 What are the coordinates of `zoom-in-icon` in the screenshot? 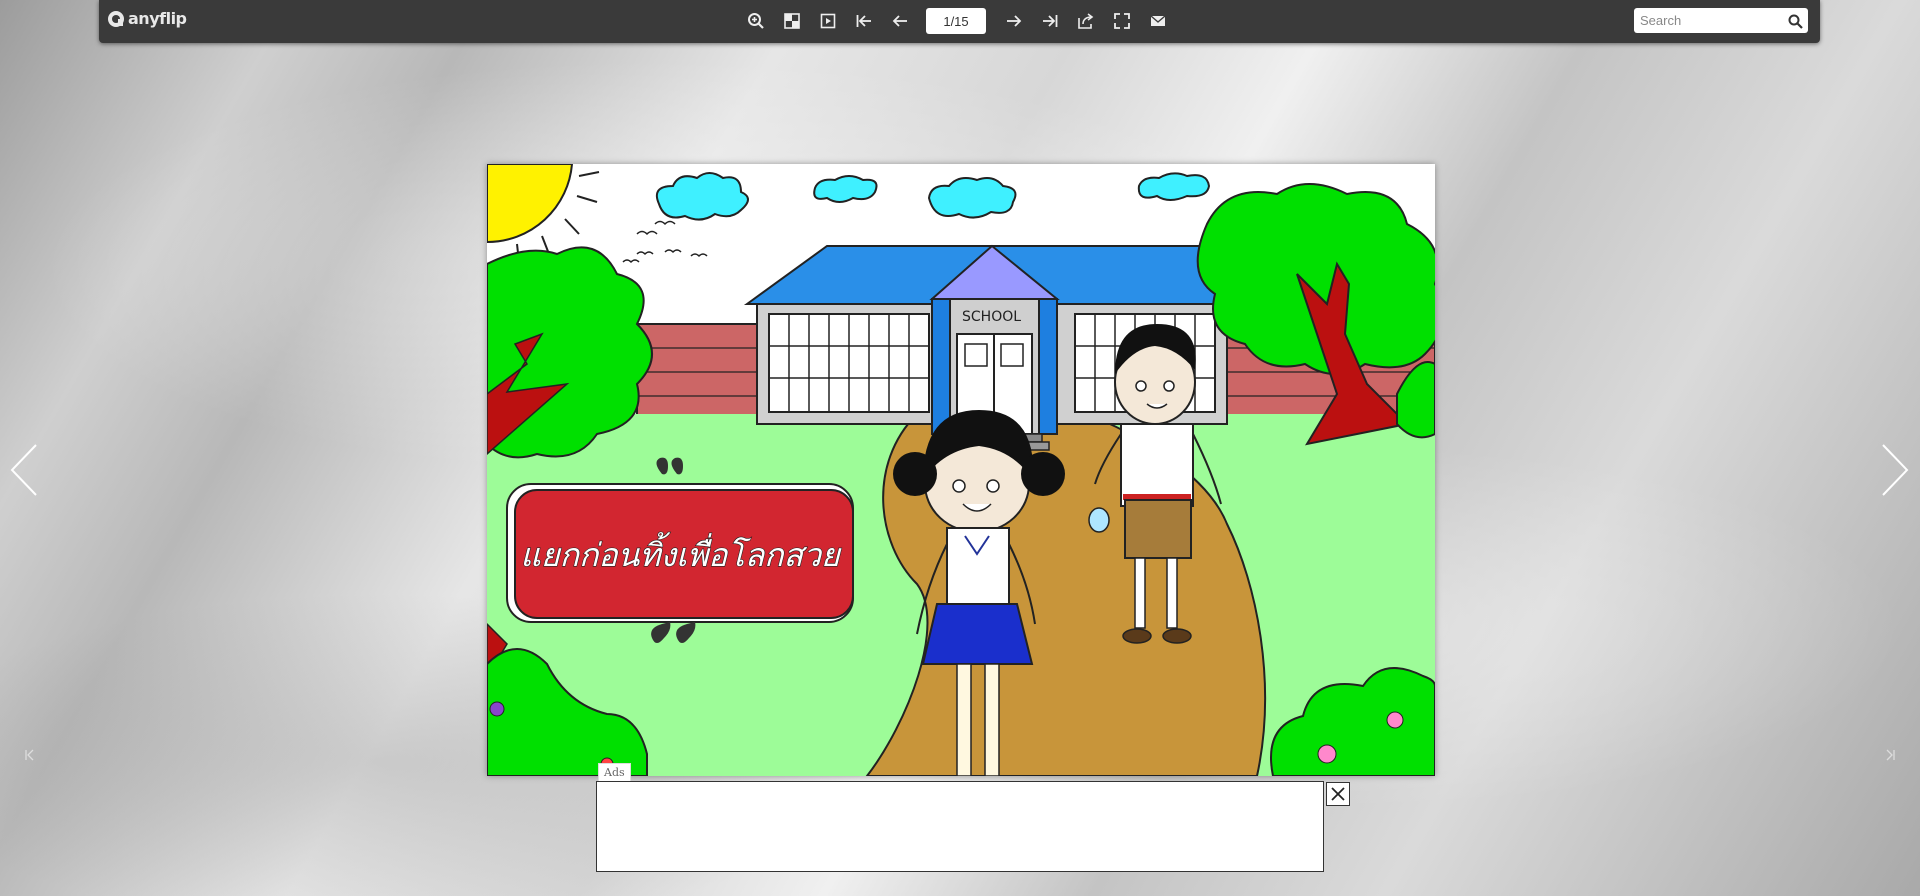 It's located at (756, 21).